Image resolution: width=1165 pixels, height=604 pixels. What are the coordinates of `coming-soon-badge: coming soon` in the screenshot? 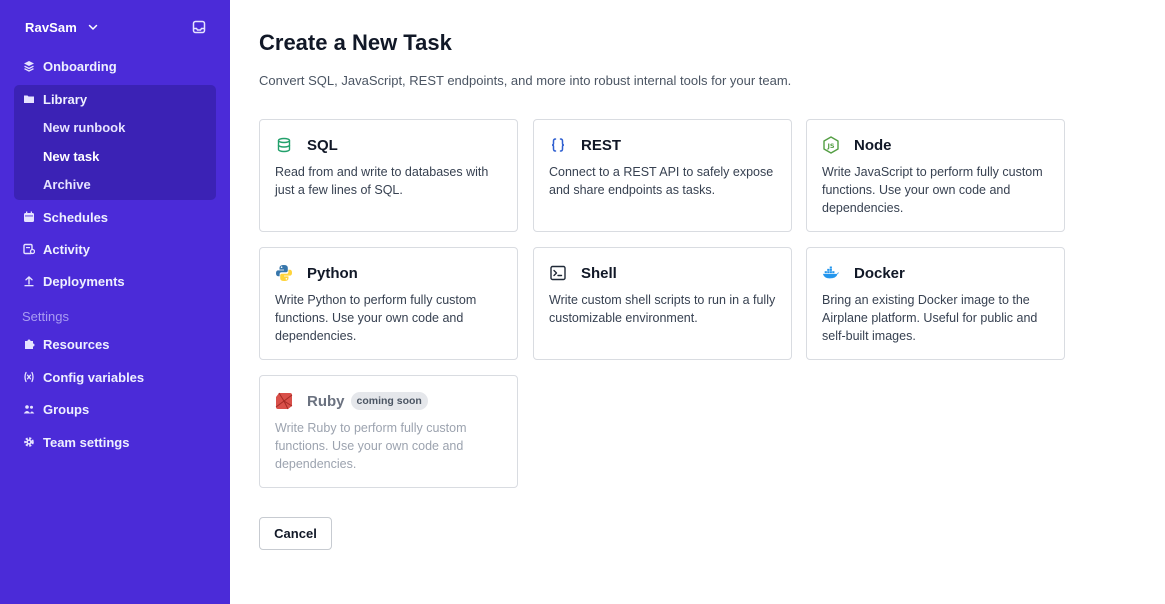 It's located at (389, 401).